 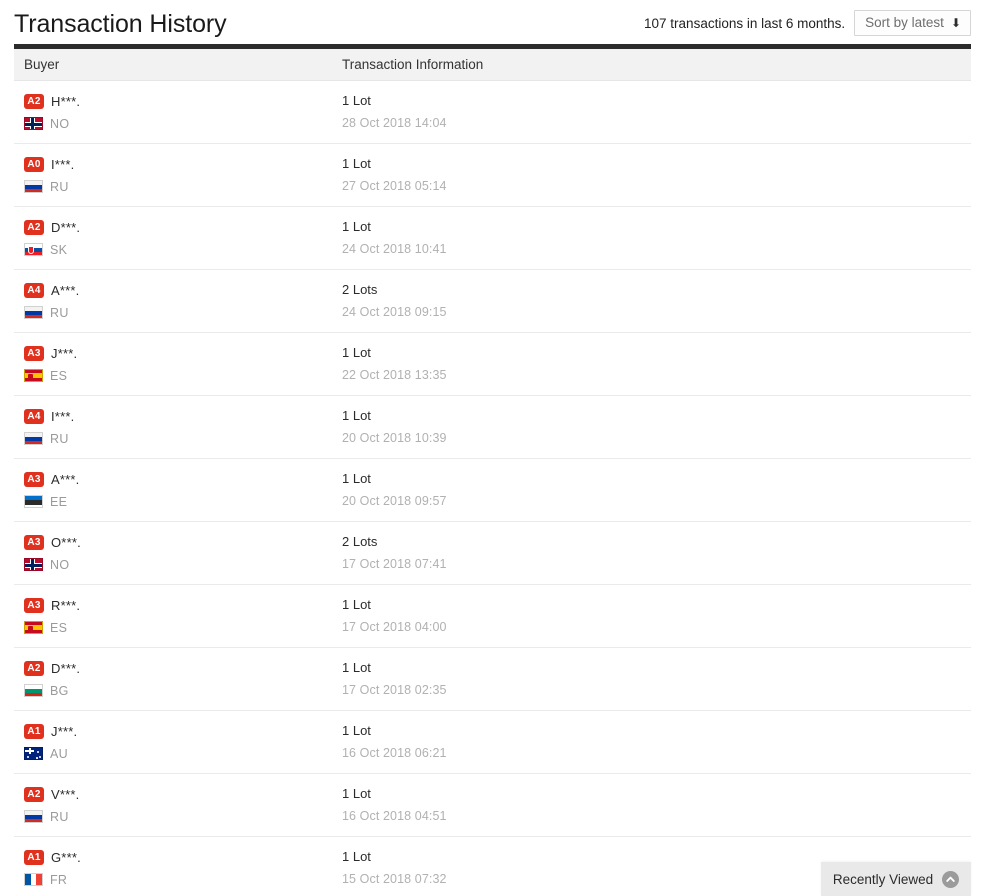 I want to click on buyer-name: H***., so click(x=65, y=101).